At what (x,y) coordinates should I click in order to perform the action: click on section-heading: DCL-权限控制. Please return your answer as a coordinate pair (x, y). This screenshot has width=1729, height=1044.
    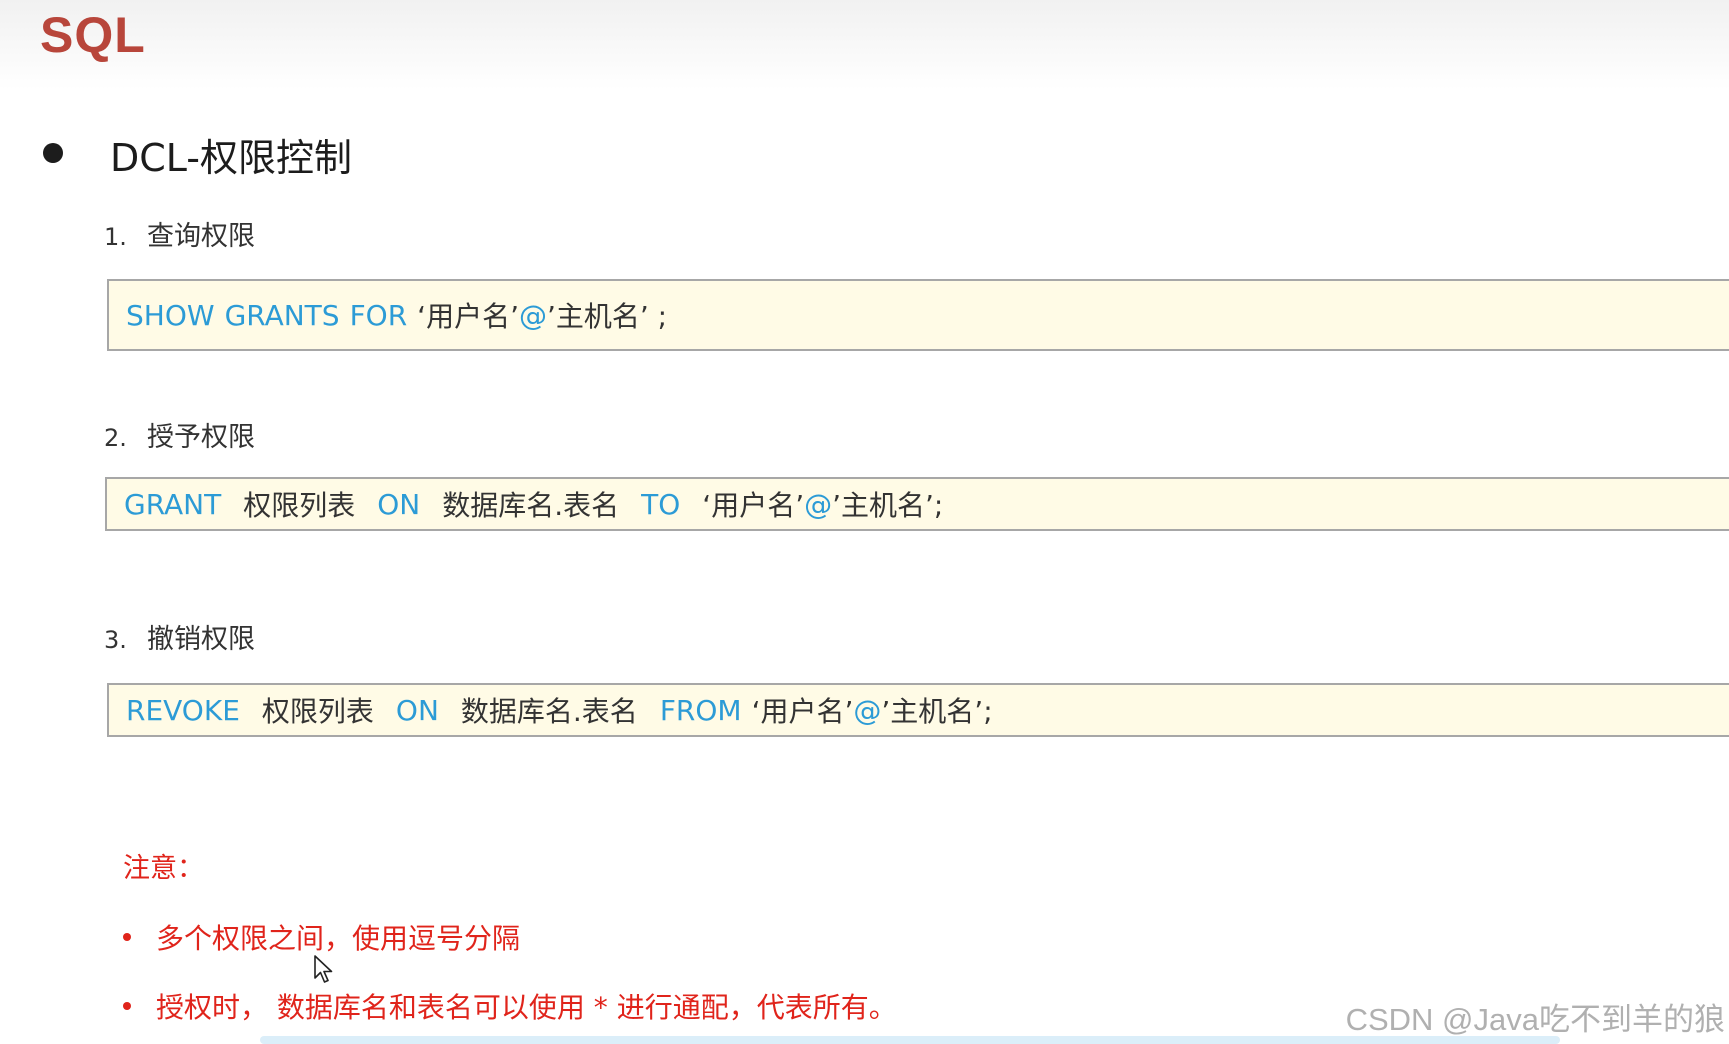
    Looking at the image, I should click on (231, 158).